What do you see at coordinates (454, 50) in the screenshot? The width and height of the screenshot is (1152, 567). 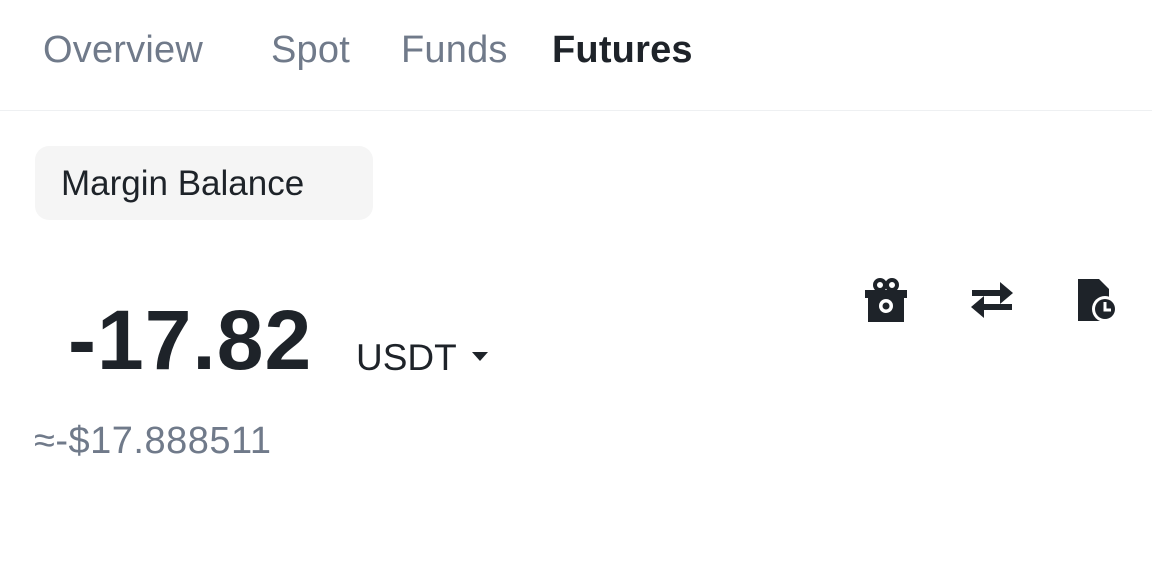 I see `tab-funds: Funds` at bounding box center [454, 50].